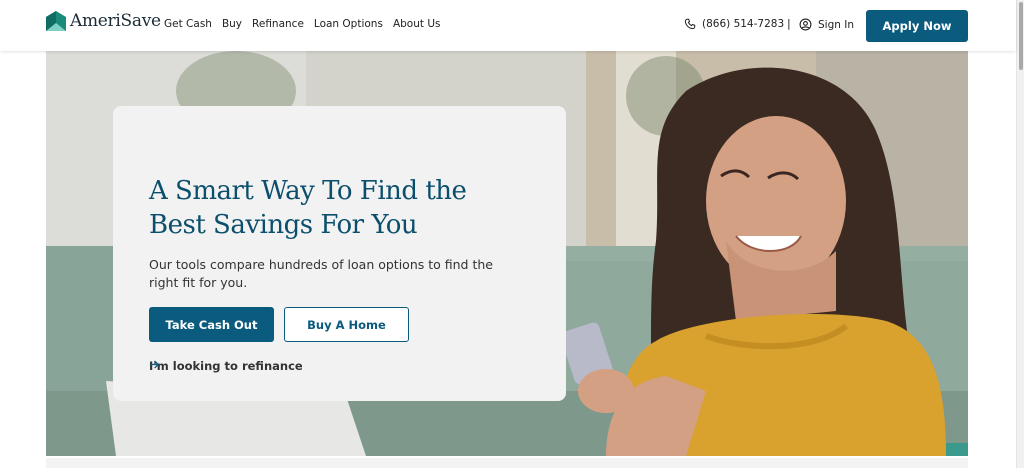 The height and width of the screenshot is (468, 1024). Describe the element at coordinates (348, 24) in the screenshot. I see `nav-item-loan-options: Loan Options` at that location.